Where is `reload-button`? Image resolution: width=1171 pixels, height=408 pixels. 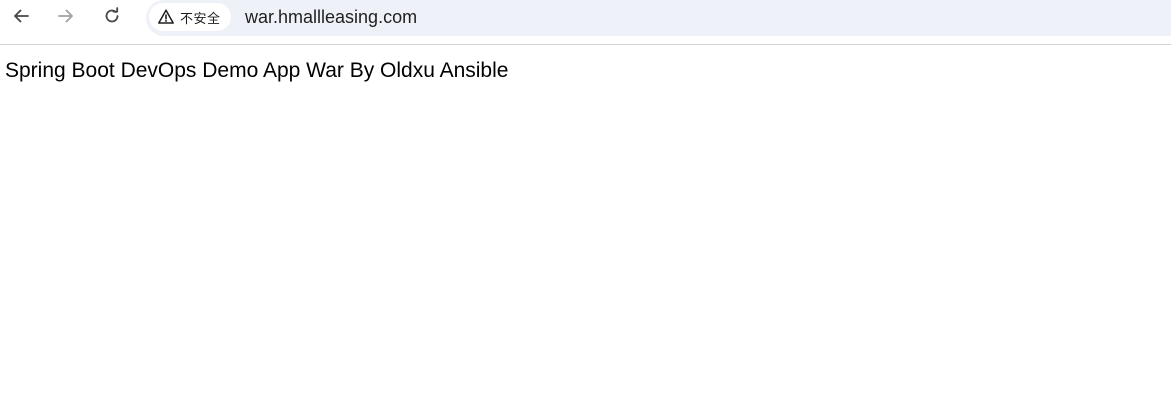
reload-button is located at coordinates (112, 16).